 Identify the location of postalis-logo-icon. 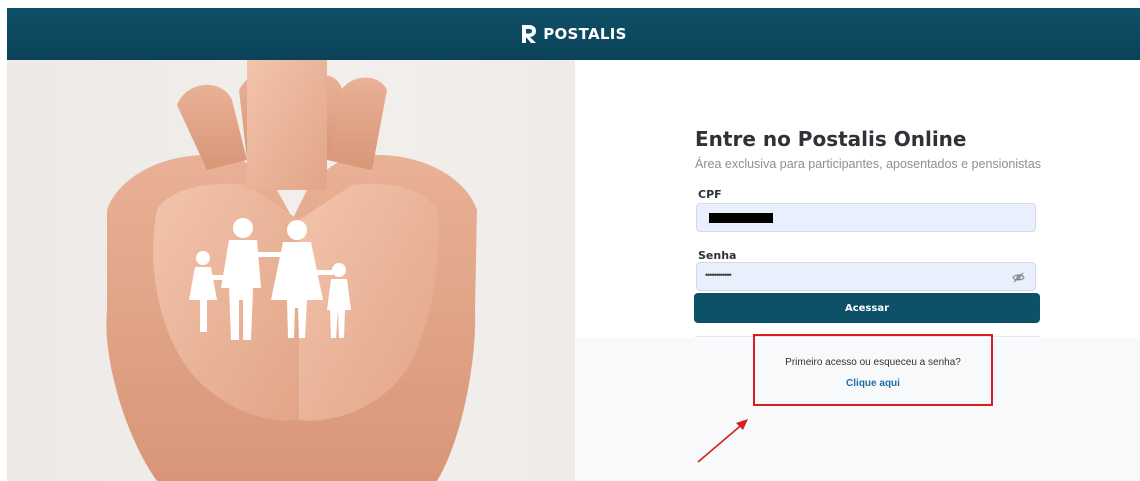
(529, 34).